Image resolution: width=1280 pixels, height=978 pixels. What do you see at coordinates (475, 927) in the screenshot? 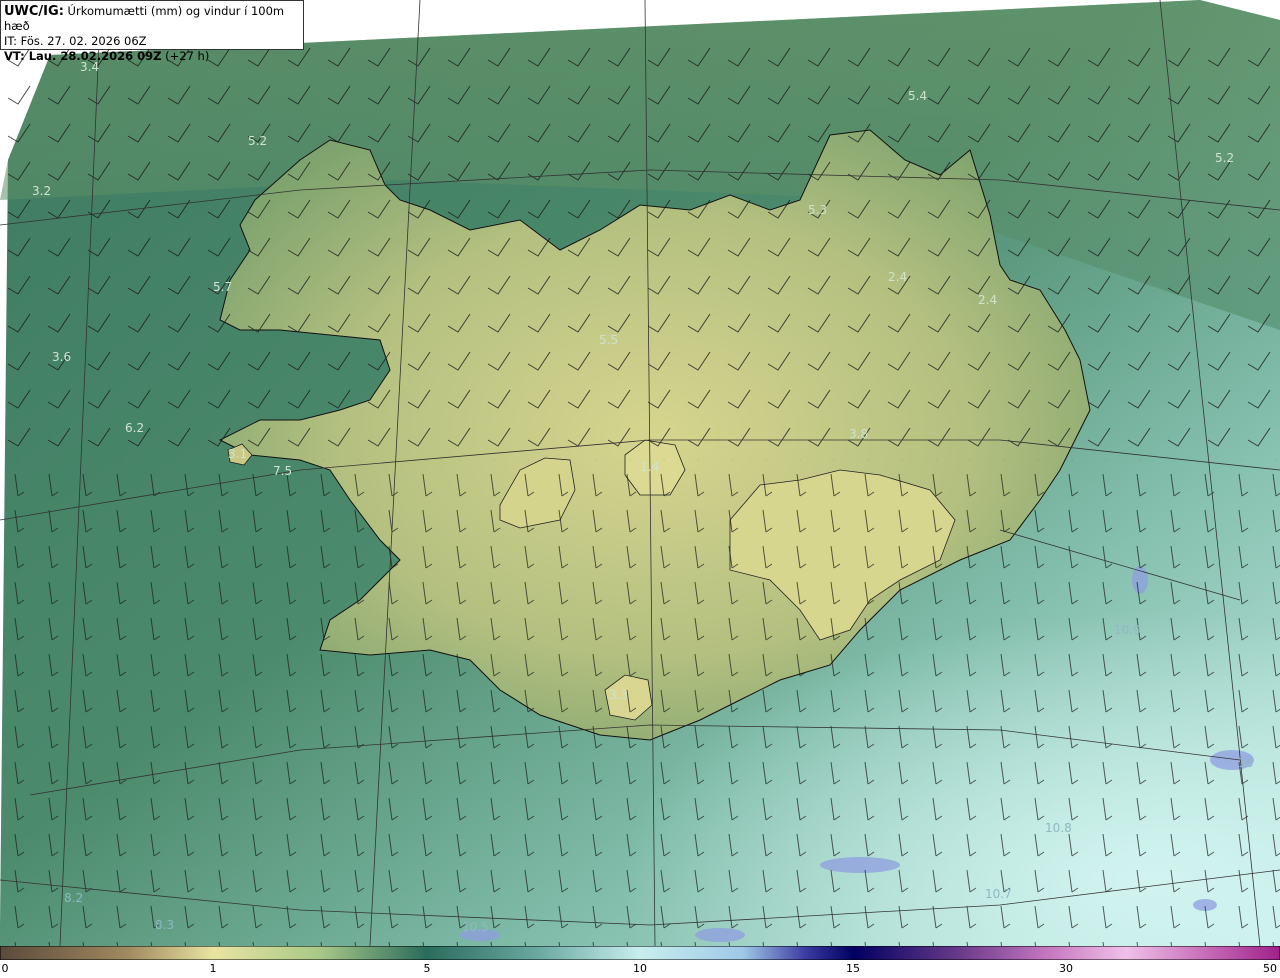
I see `value-label: 10.5` at bounding box center [475, 927].